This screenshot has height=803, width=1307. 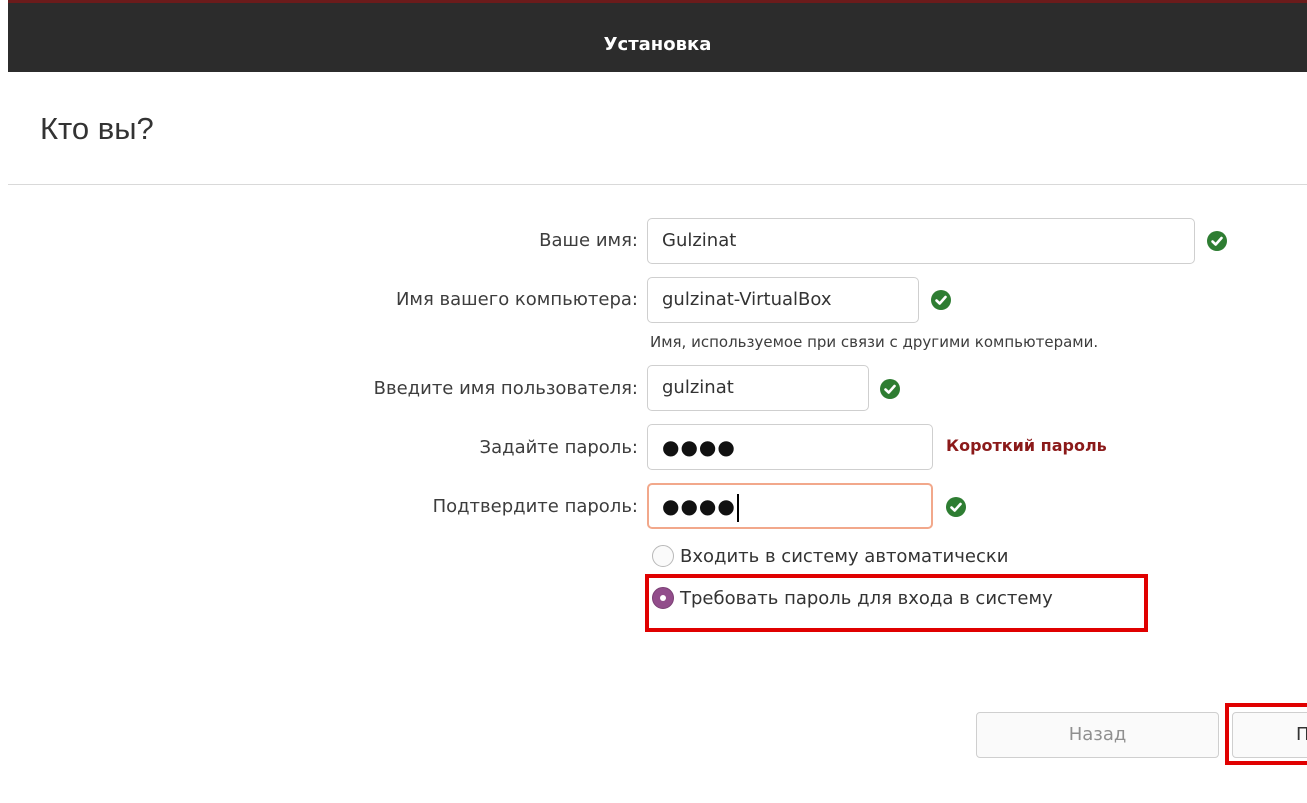 What do you see at coordinates (758, 388) in the screenshot?
I see `username-input: gulzinat` at bounding box center [758, 388].